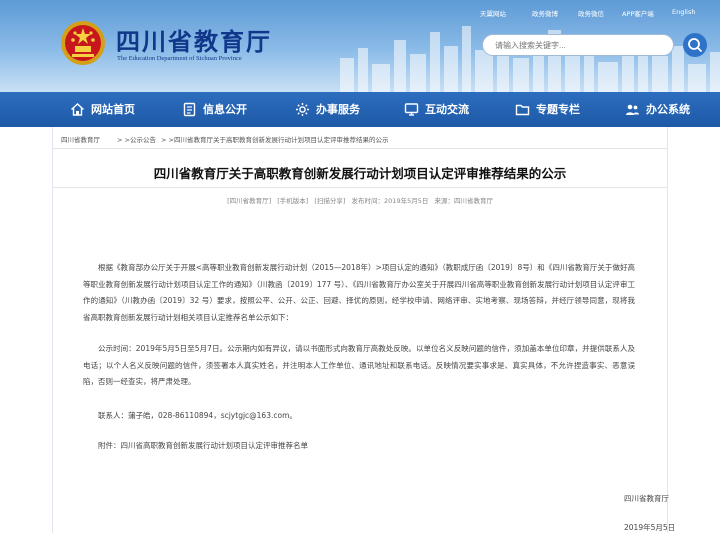  What do you see at coordinates (638, 13) in the screenshot?
I see `top-link-app: APP客户端` at bounding box center [638, 13].